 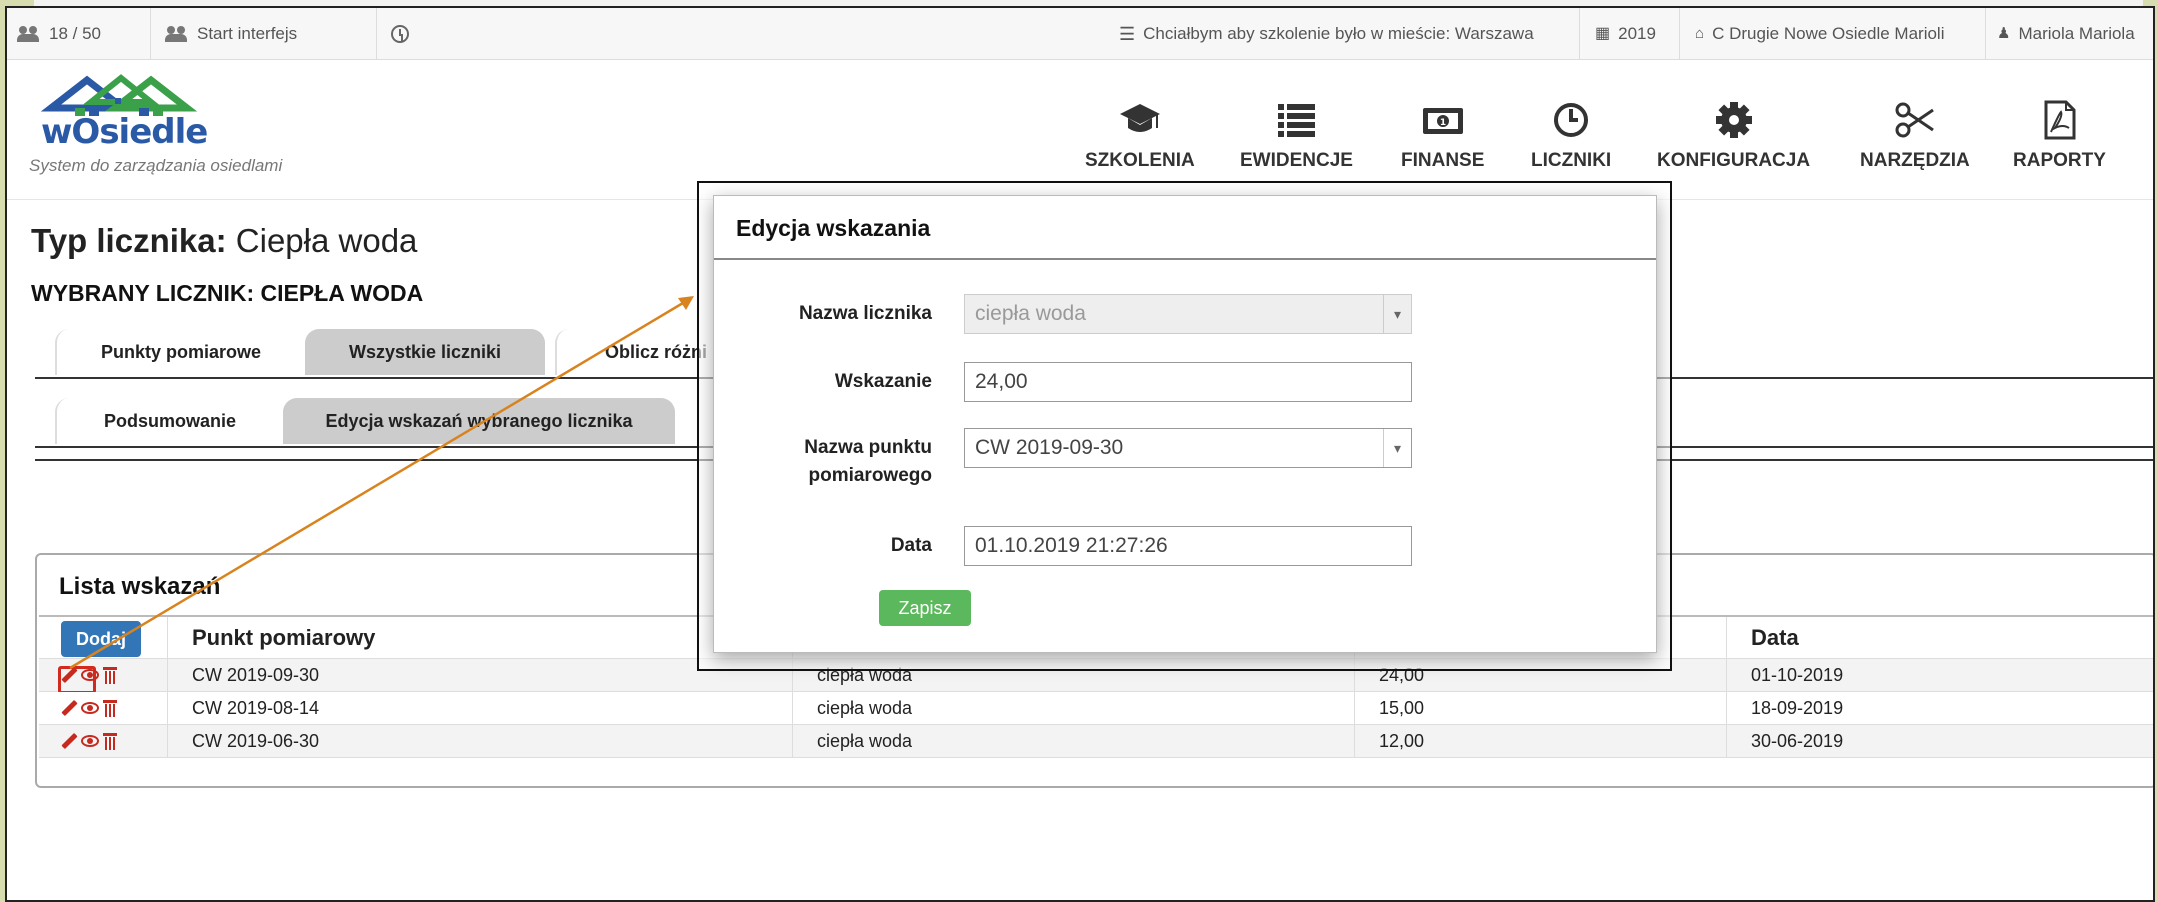 I want to click on reading-input: 24,00, so click(x=1188, y=382).